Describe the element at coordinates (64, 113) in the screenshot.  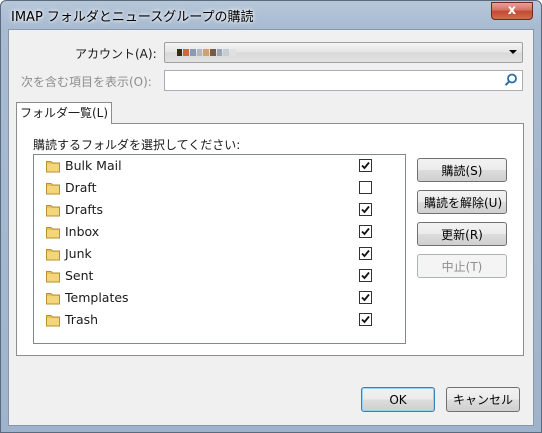
I see `tab-folder-list: フォルダ一覧(L)` at that location.